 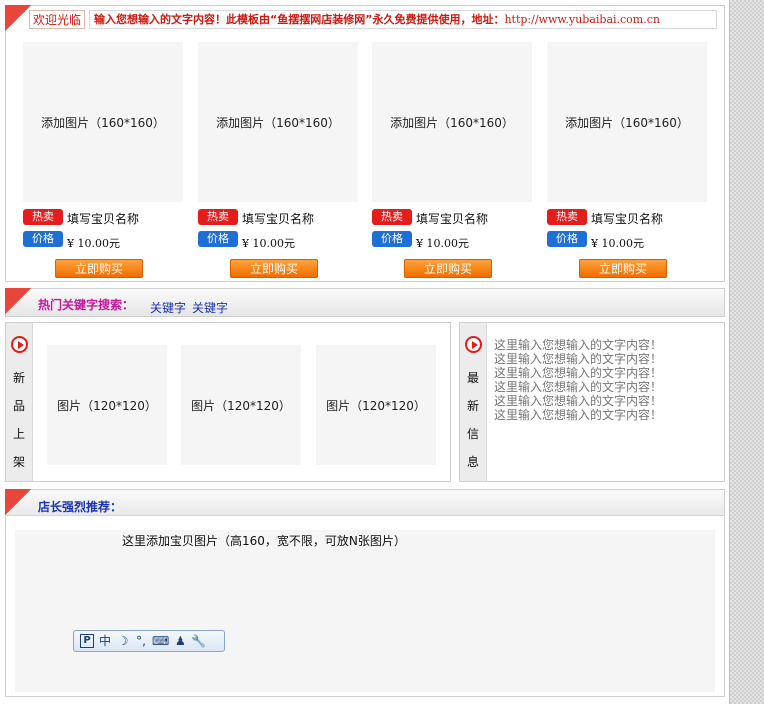 I want to click on welcome-label: 欢迎光临, so click(x=57, y=19).